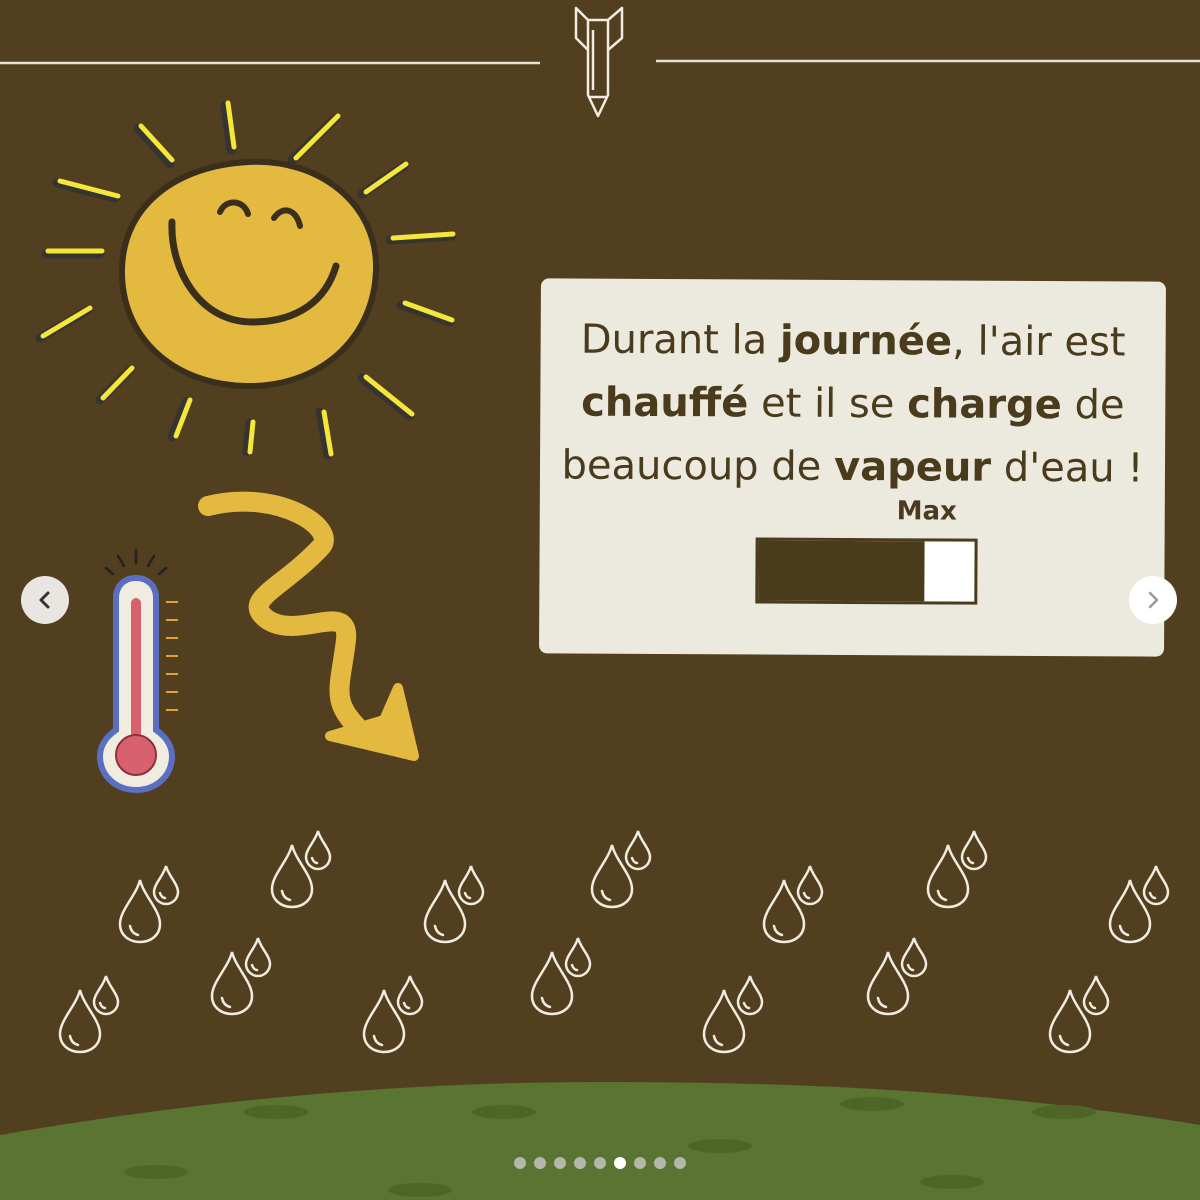 The width and height of the screenshot is (1200, 1200). I want to click on chevron-right-icon, so click(1153, 600).